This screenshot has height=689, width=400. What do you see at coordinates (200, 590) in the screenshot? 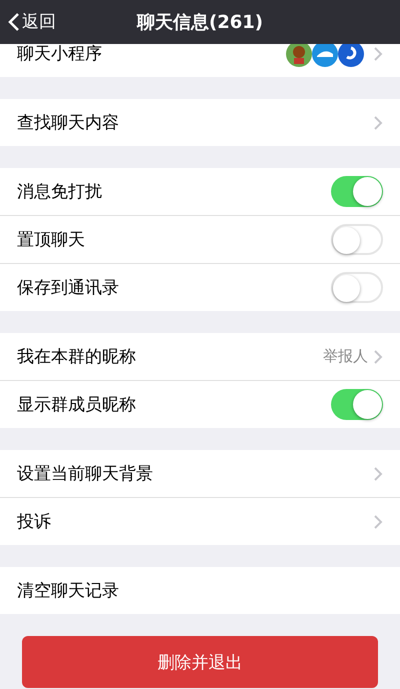
I see `setting-label: 清空聊天记录` at bounding box center [200, 590].